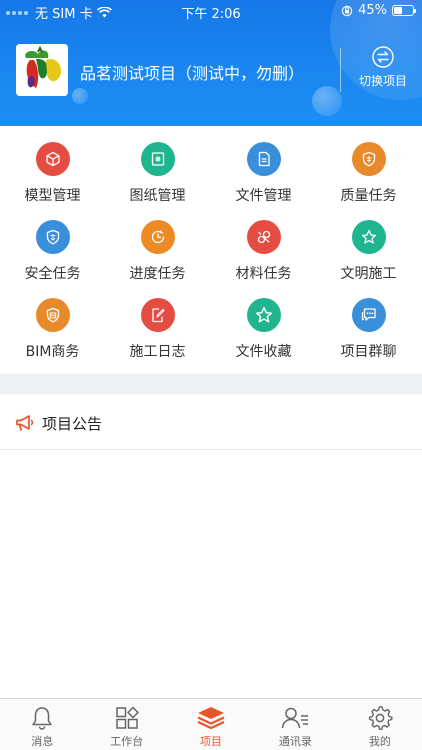 Image resolution: width=422 pixels, height=750 pixels. I want to click on bell-icon, so click(42, 718).